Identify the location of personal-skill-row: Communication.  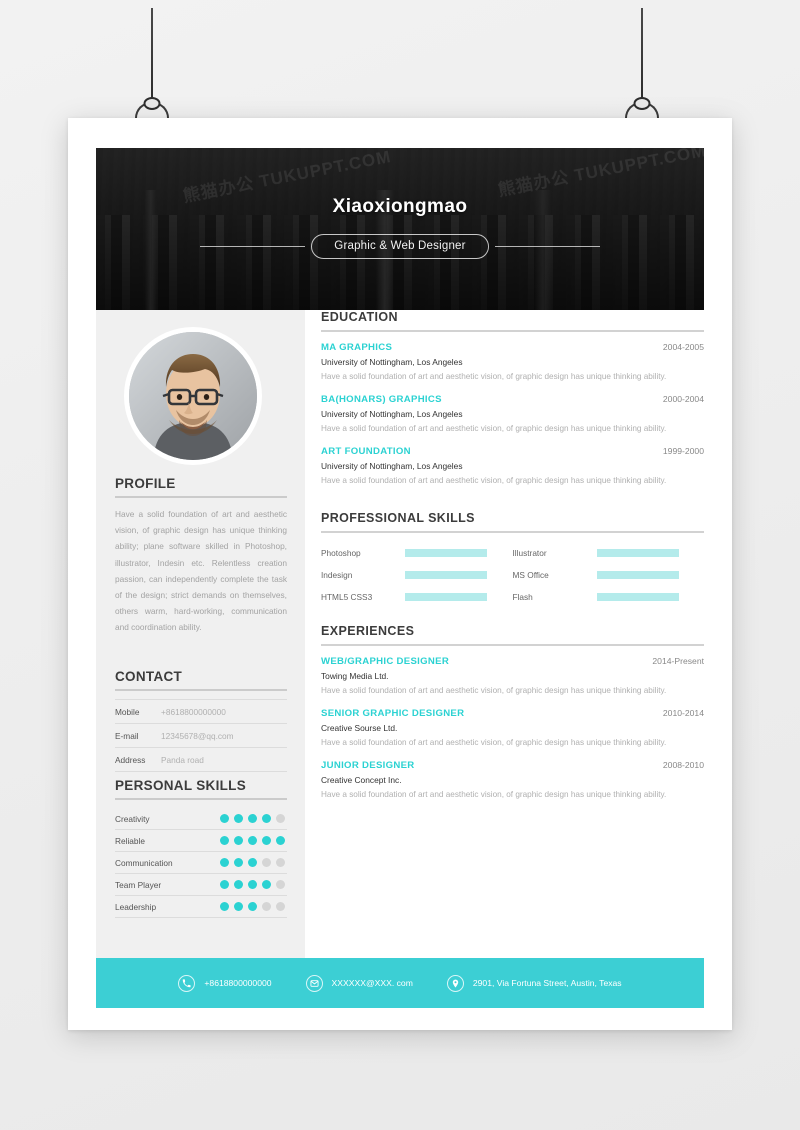
(201, 863).